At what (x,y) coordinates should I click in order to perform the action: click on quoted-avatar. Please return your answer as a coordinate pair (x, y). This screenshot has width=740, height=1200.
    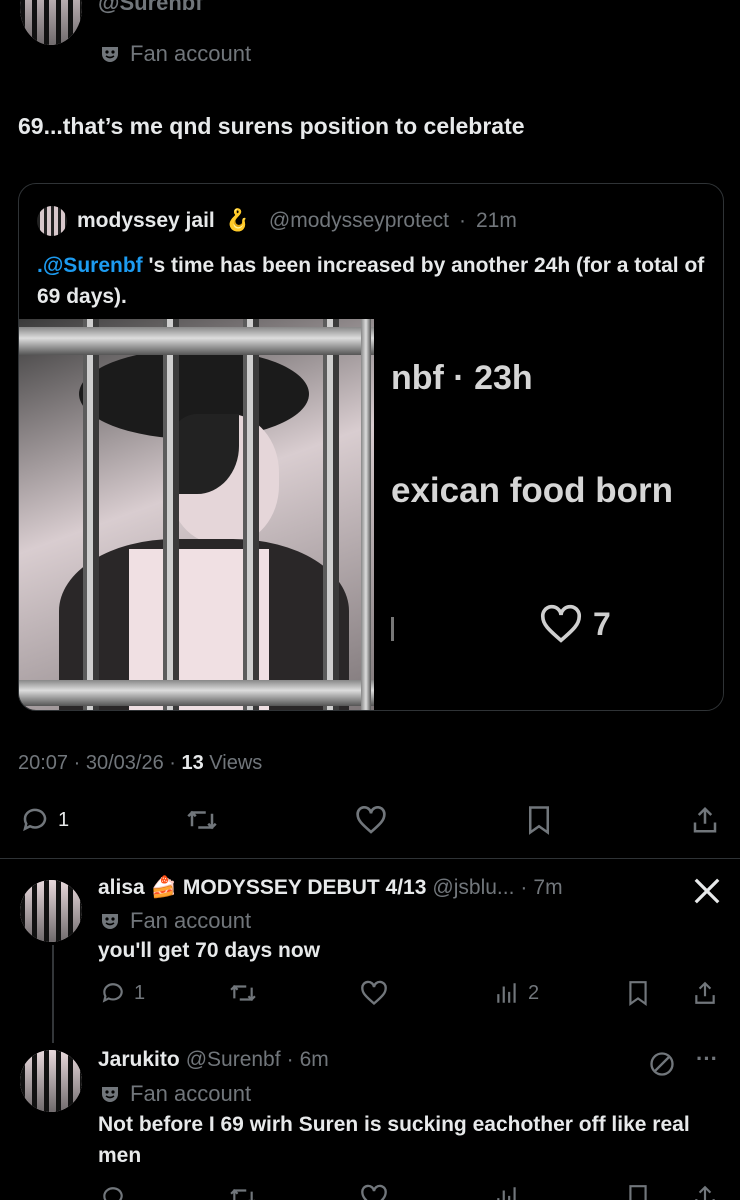
    Looking at the image, I should click on (52, 221).